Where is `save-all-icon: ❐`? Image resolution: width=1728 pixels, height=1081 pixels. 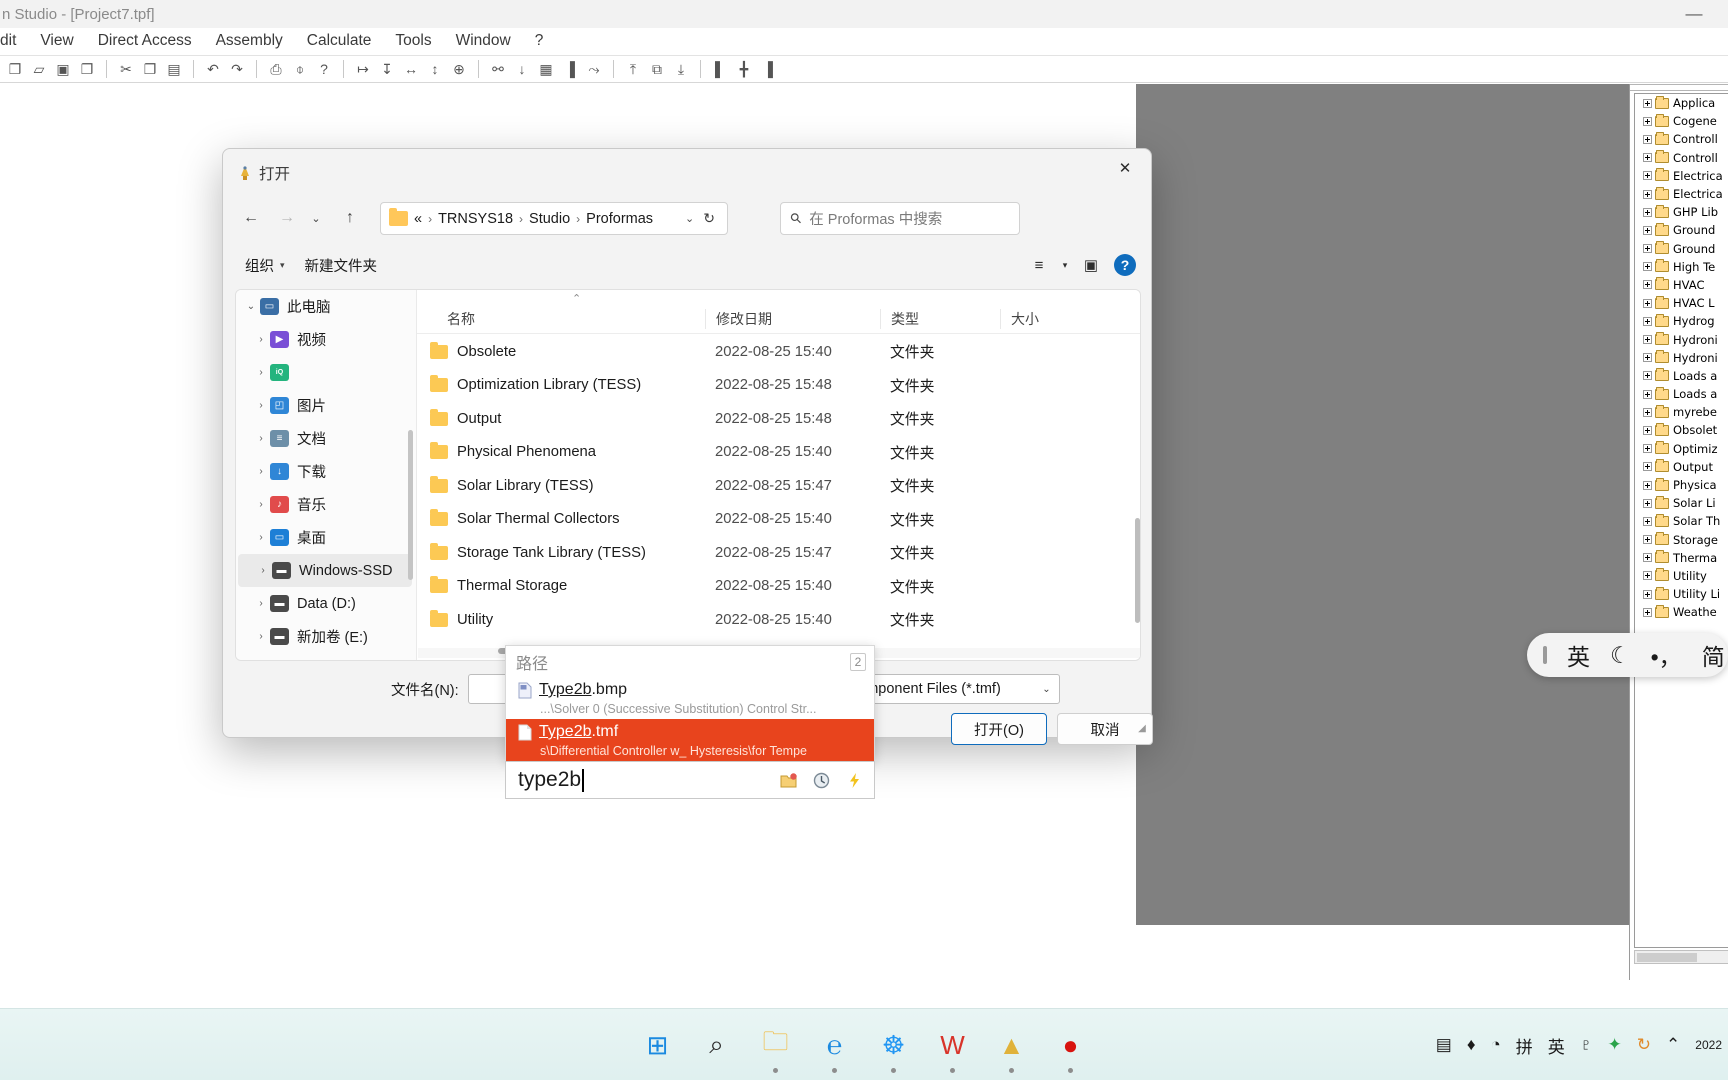 save-all-icon: ❐ is located at coordinates (87, 69).